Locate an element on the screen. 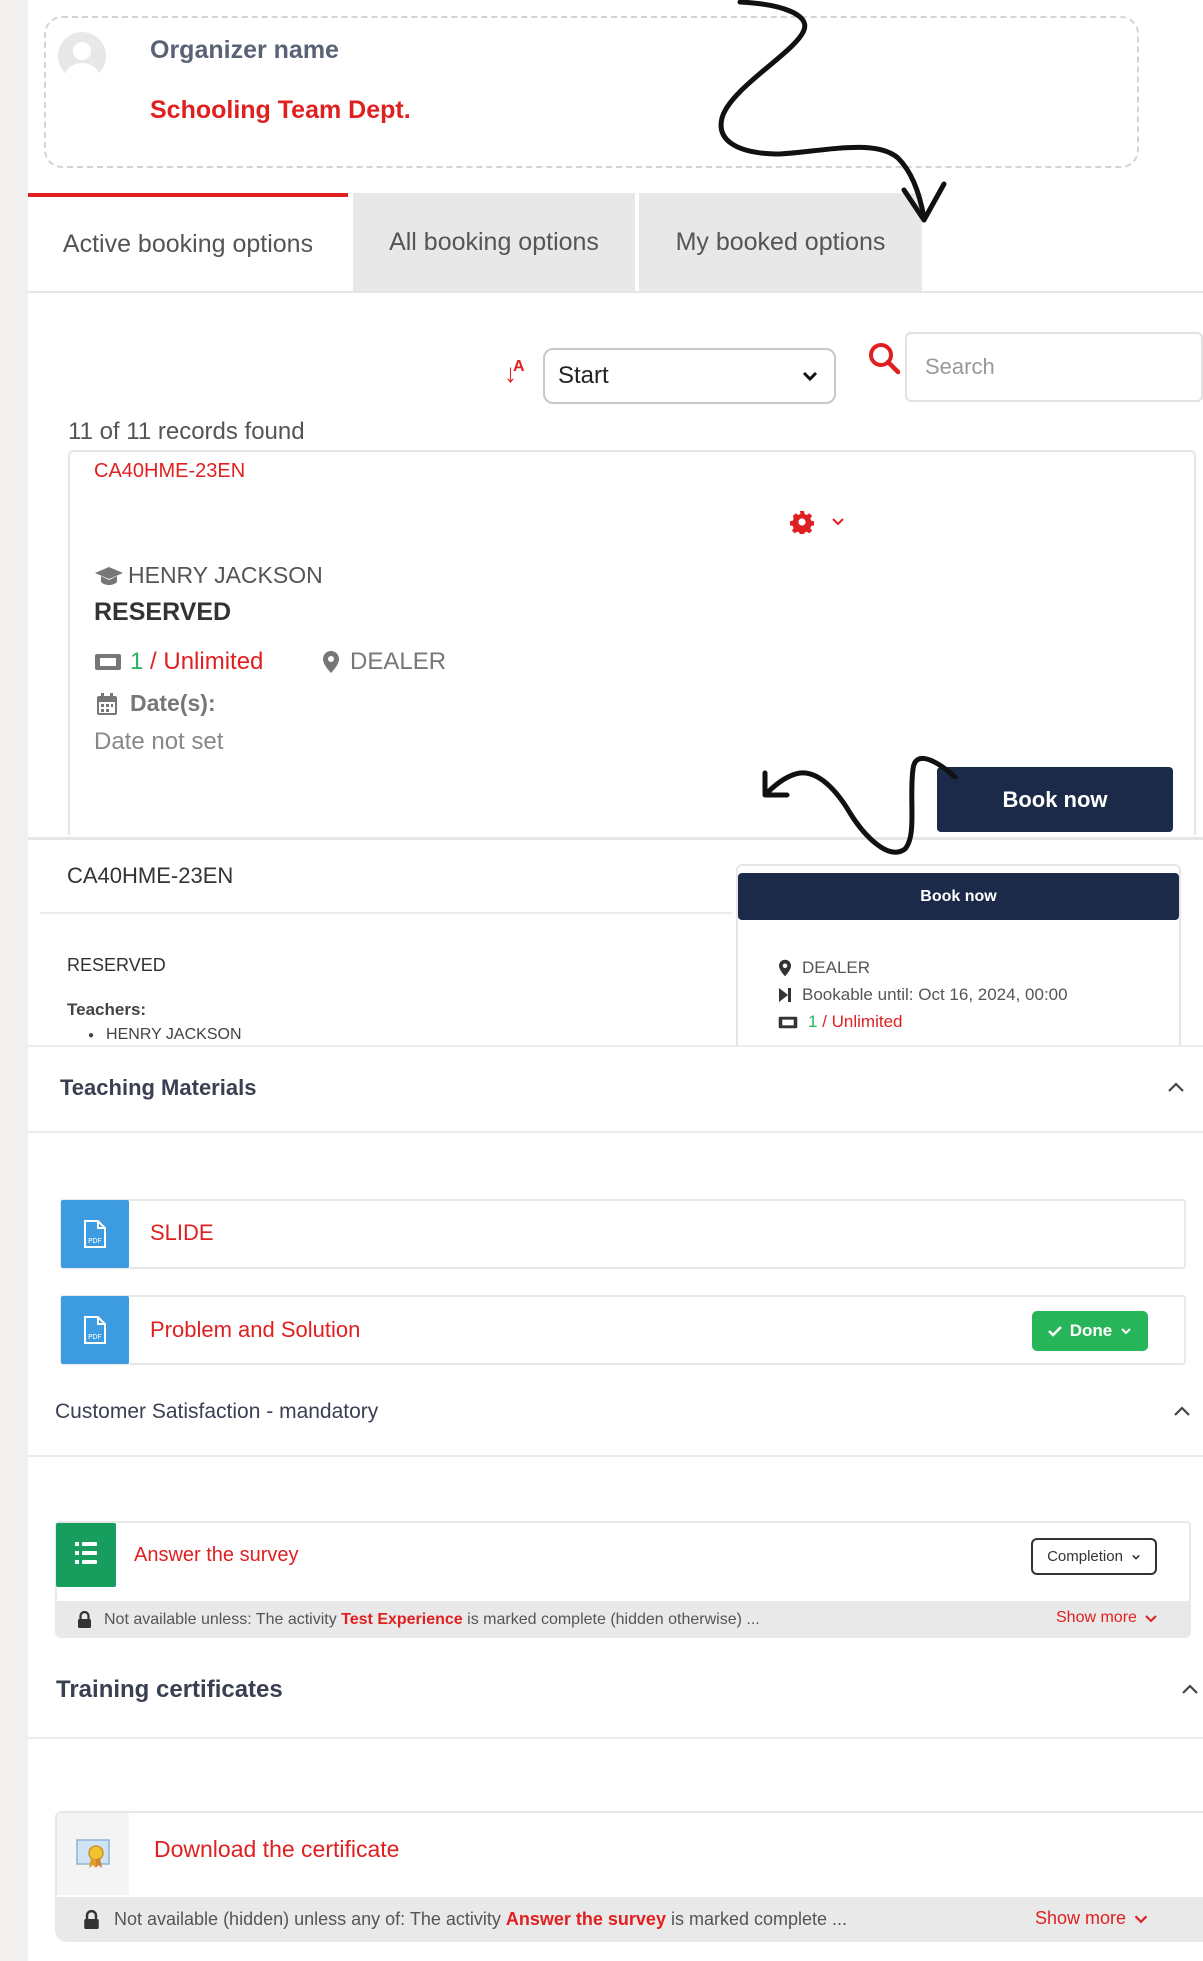  dates-row: Date(s): is located at coordinates (156, 703).